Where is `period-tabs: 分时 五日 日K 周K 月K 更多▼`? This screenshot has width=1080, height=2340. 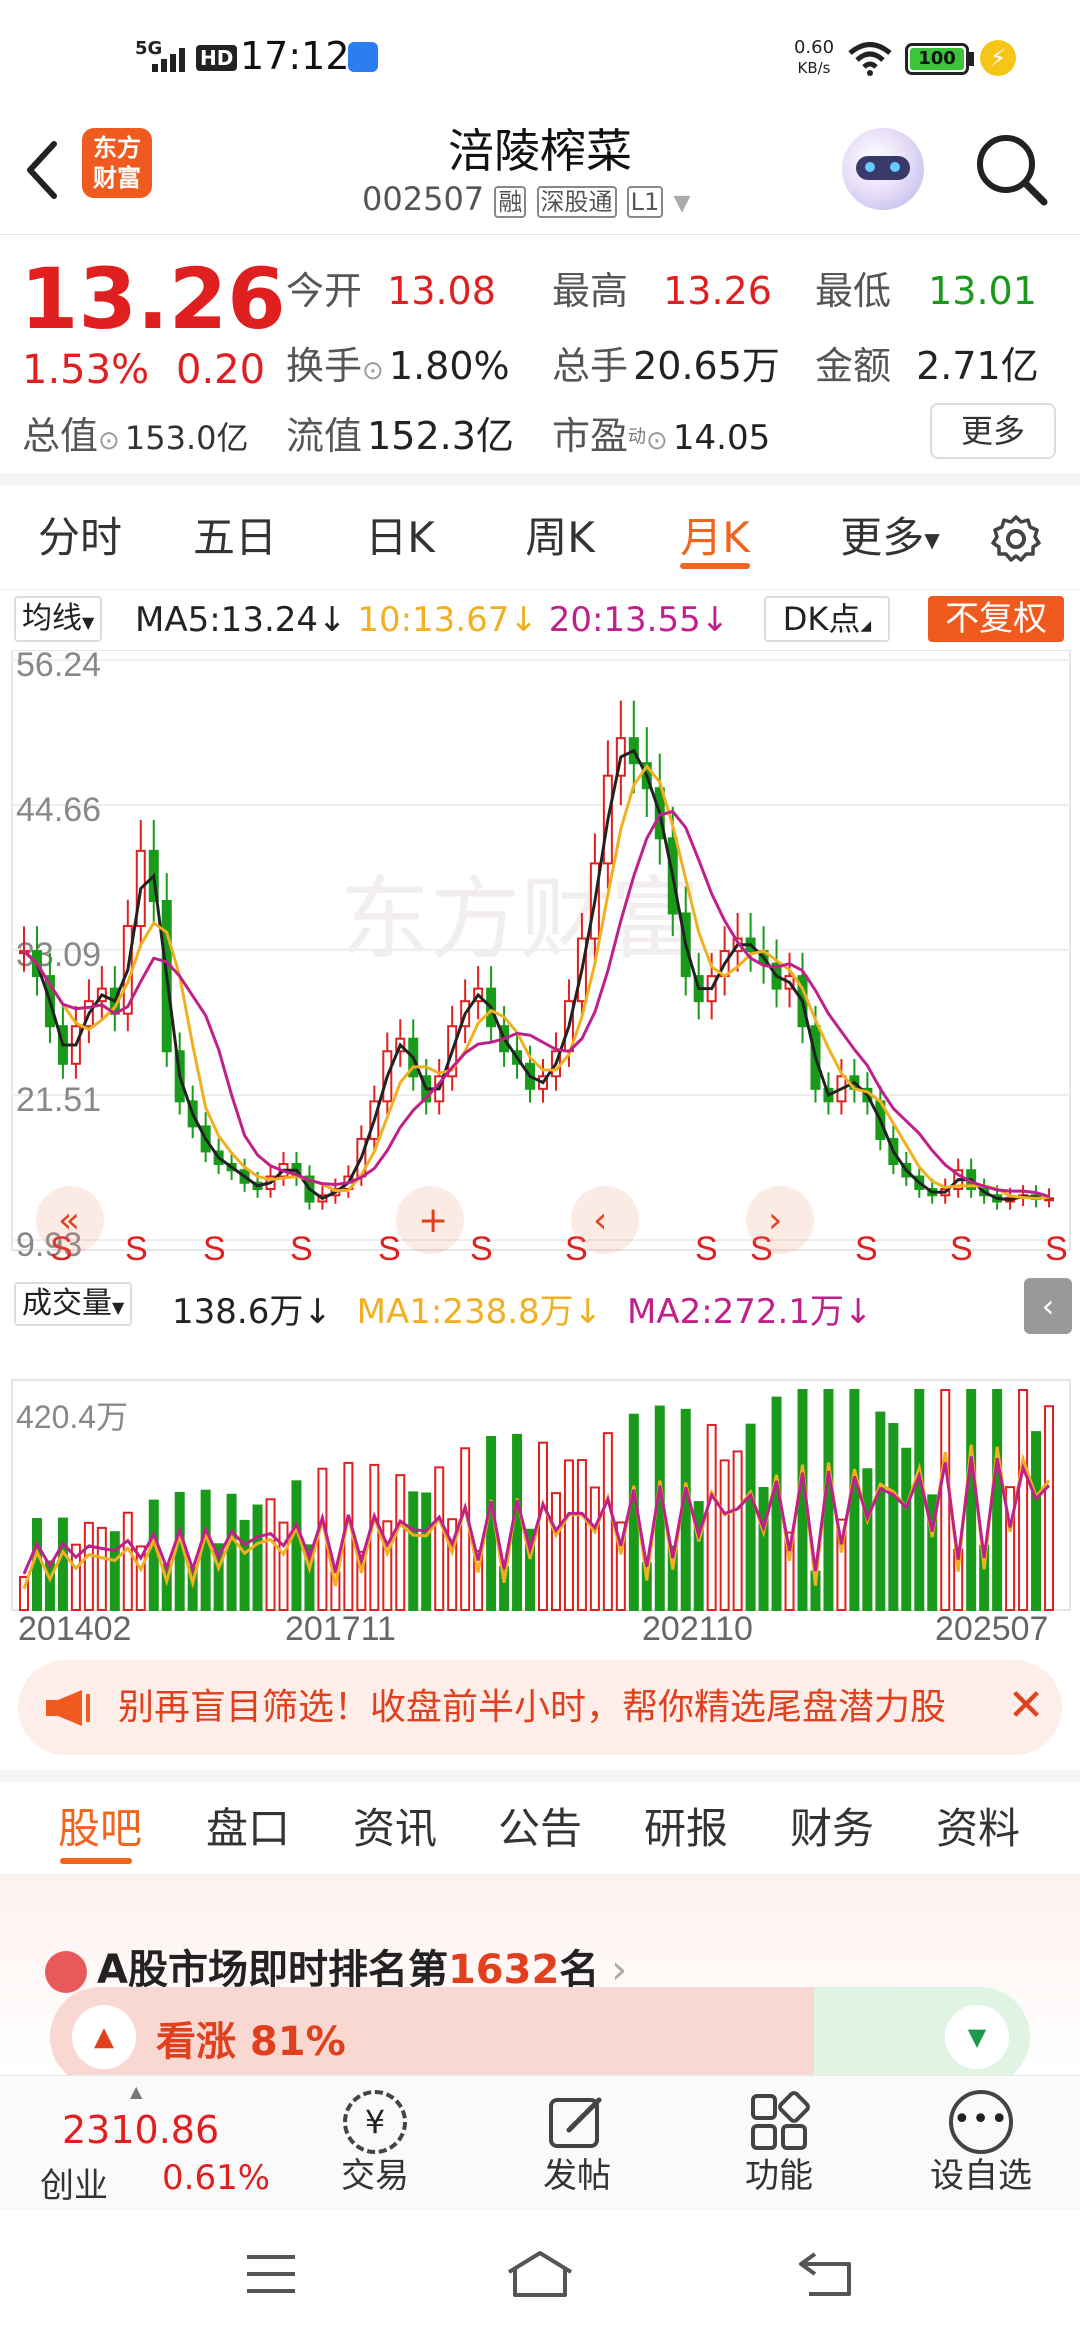
period-tabs: 分时 五日 日K 周K 月K 更多▼ is located at coordinates (540, 537).